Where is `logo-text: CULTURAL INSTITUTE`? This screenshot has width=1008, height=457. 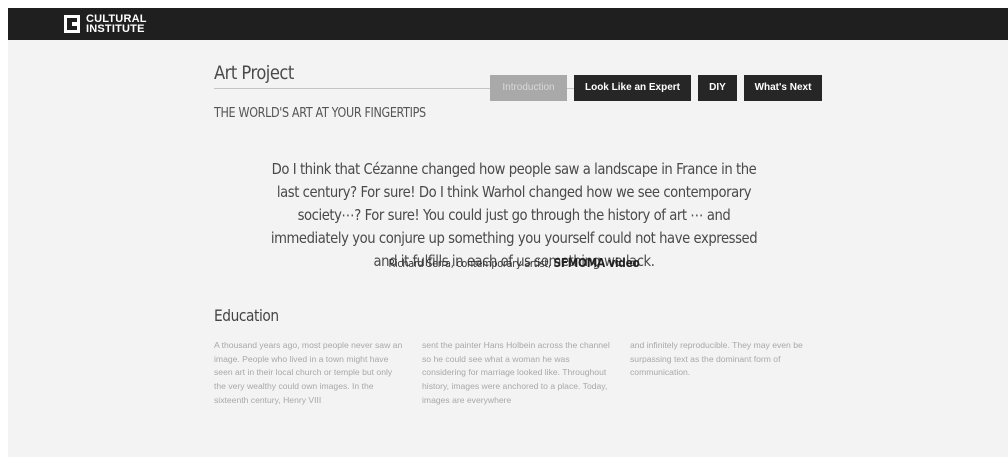
logo-text: CULTURAL INSTITUTE is located at coordinates (116, 24).